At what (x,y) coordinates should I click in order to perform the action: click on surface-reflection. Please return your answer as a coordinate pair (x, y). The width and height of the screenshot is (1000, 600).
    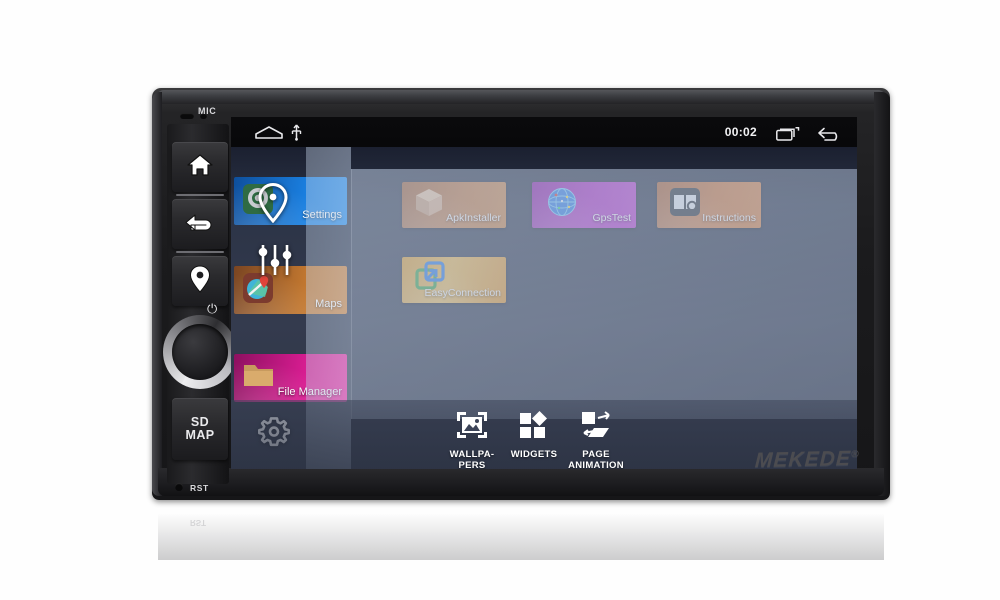
    Looking at the image, I should click on (521, 530).